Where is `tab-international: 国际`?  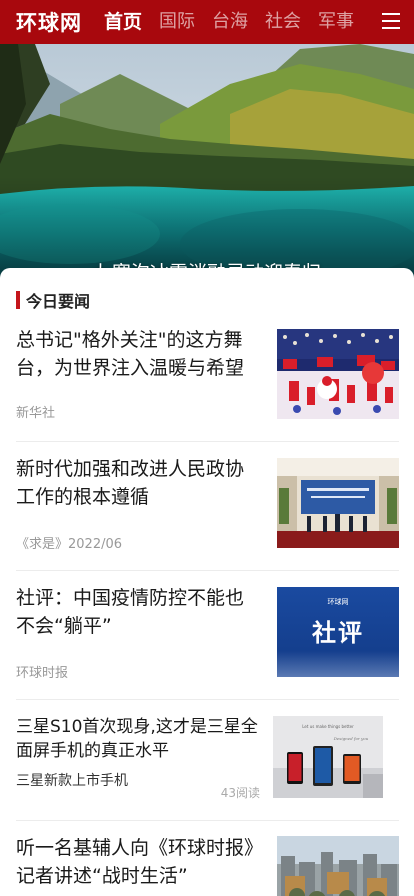 tab-international: 国际 is located at coordinates (177, 22).